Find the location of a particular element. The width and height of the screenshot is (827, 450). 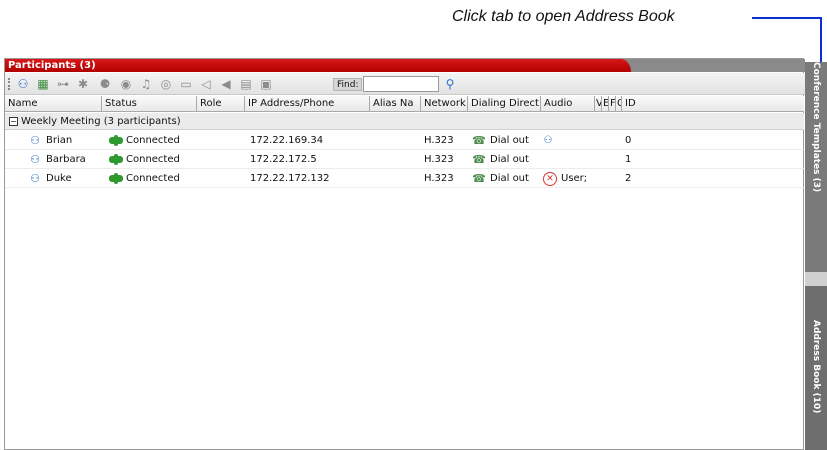

address-book-label: Address Book (10) is located at coordinates (816, 367).